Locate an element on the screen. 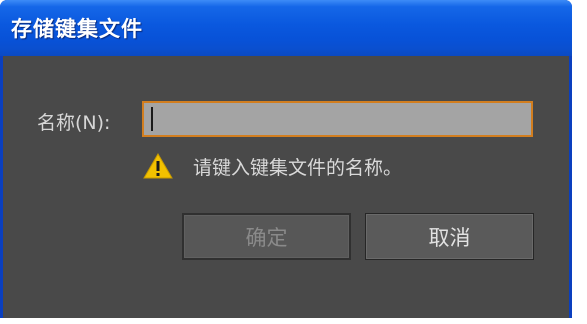 This screenshot has width=587, height=324. name-input is located at coordinates (337, 119).